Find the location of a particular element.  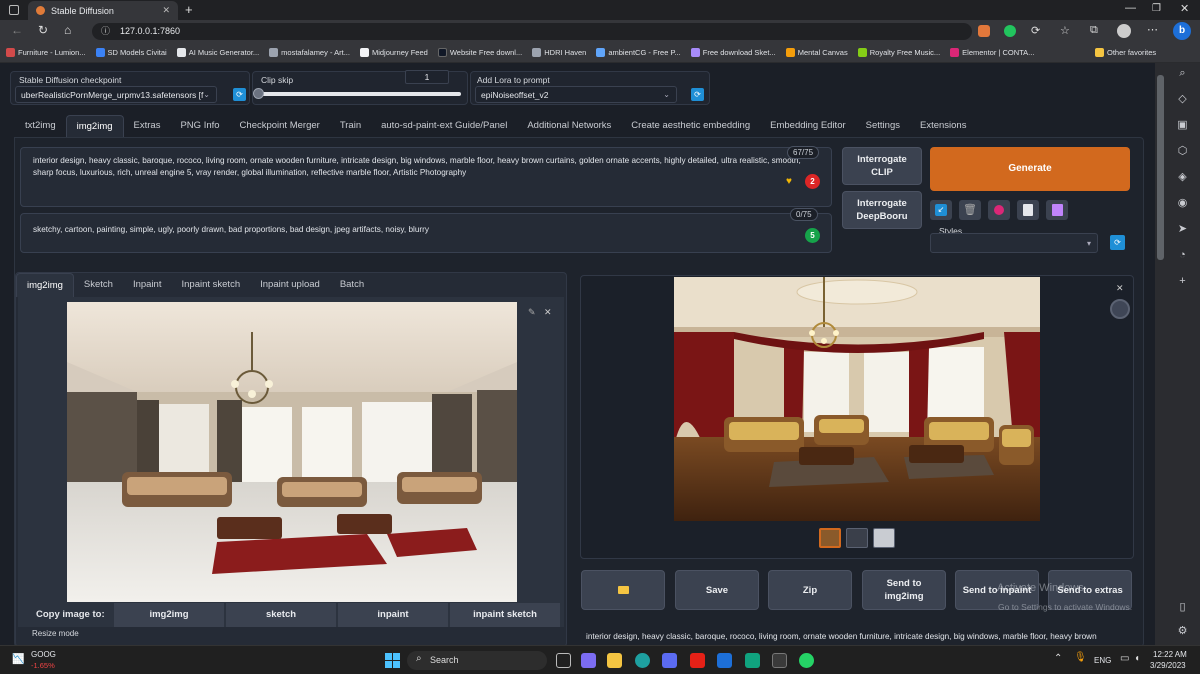

lora-dropdown: epiNoiseoffset_v2 ⌄ is located at coordinates (576, 94).